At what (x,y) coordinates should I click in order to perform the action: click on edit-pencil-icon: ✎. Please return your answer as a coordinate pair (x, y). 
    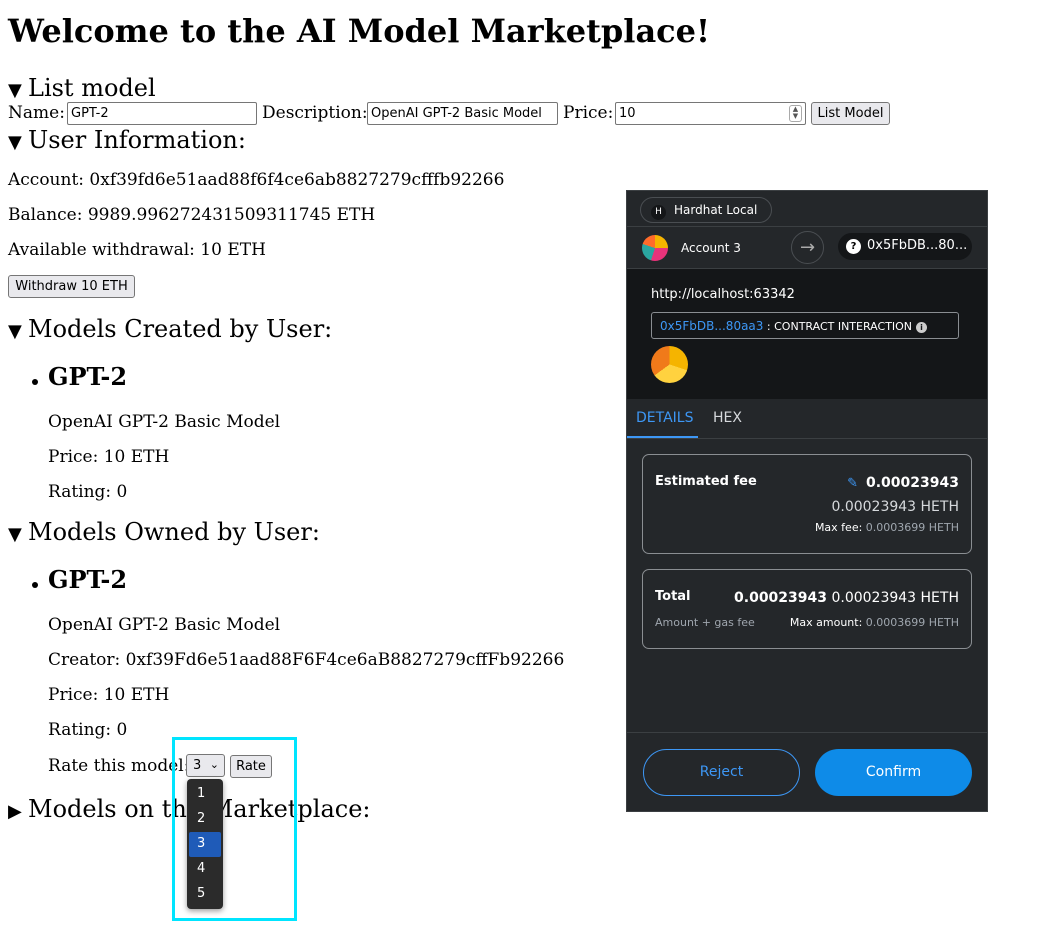
    Looking at the image, I should click on (852, 483).